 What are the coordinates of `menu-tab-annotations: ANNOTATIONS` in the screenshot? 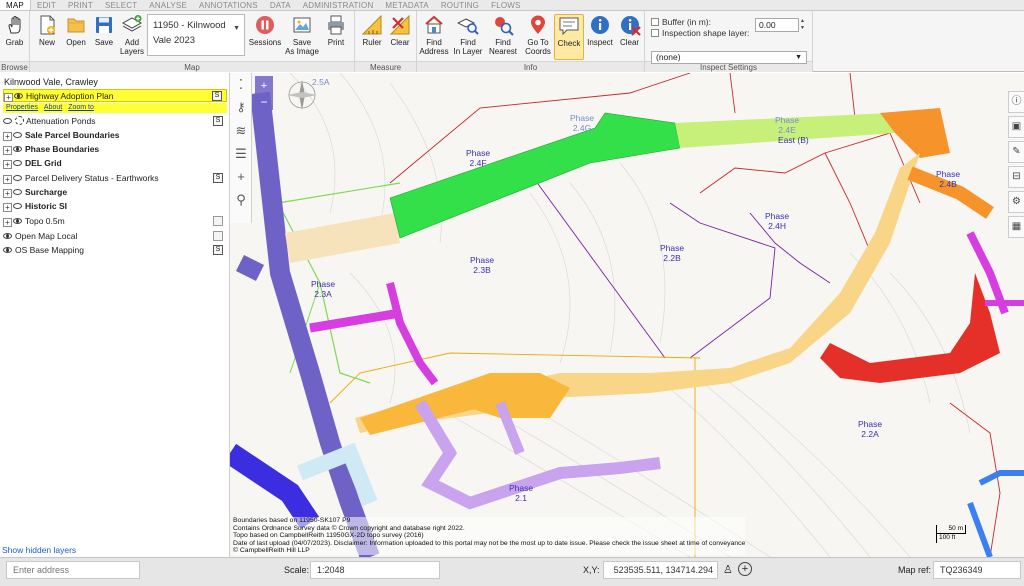 It's located at (228, 5).